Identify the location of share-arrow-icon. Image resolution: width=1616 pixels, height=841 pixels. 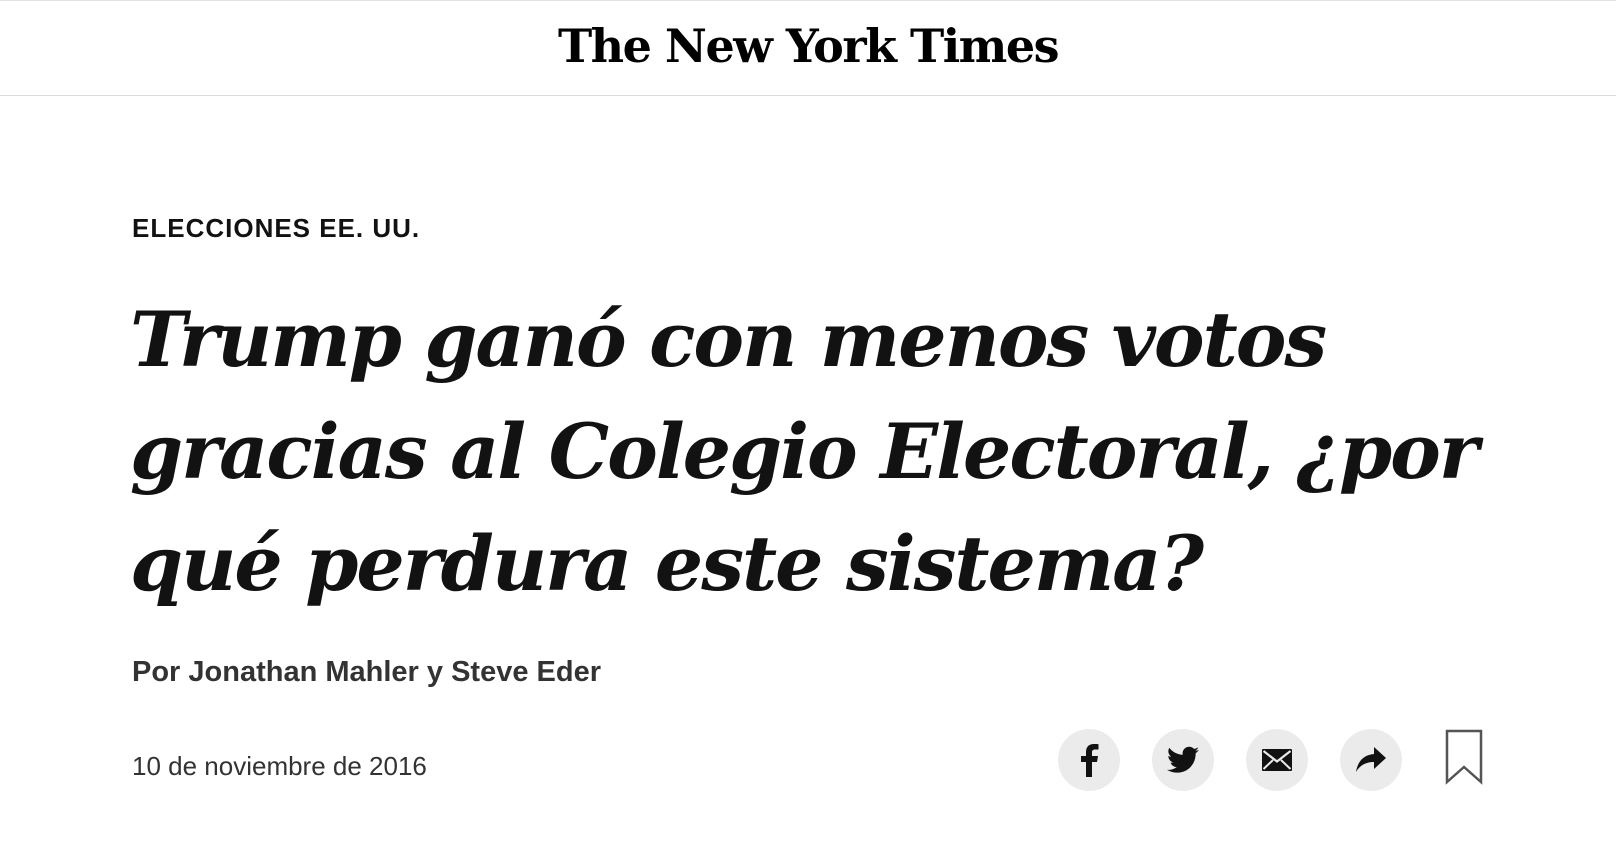
(1371, 759).